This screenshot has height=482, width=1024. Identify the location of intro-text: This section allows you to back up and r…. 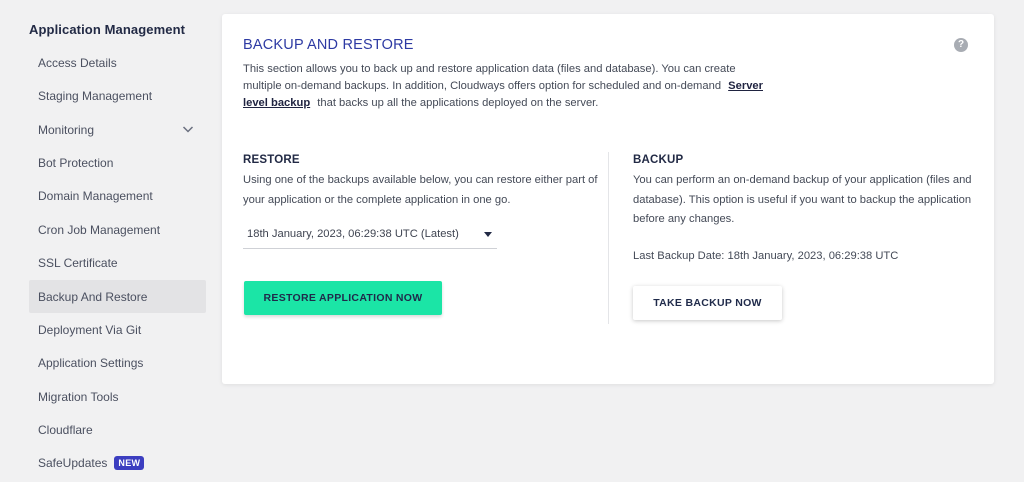
(508, 86).